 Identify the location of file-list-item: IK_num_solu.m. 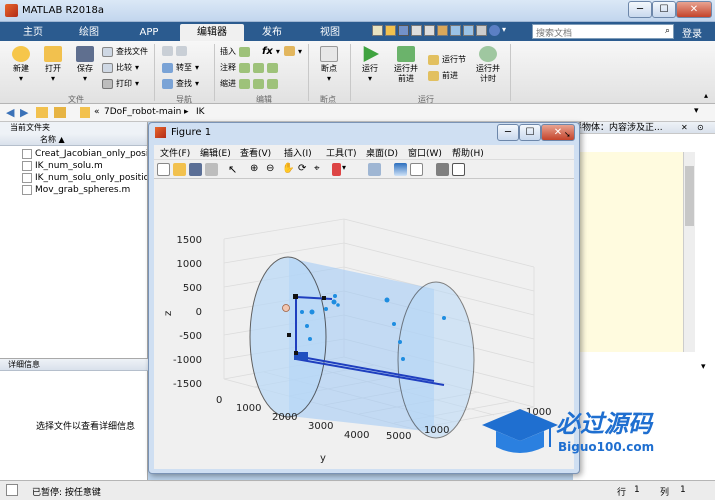
(73, 166).